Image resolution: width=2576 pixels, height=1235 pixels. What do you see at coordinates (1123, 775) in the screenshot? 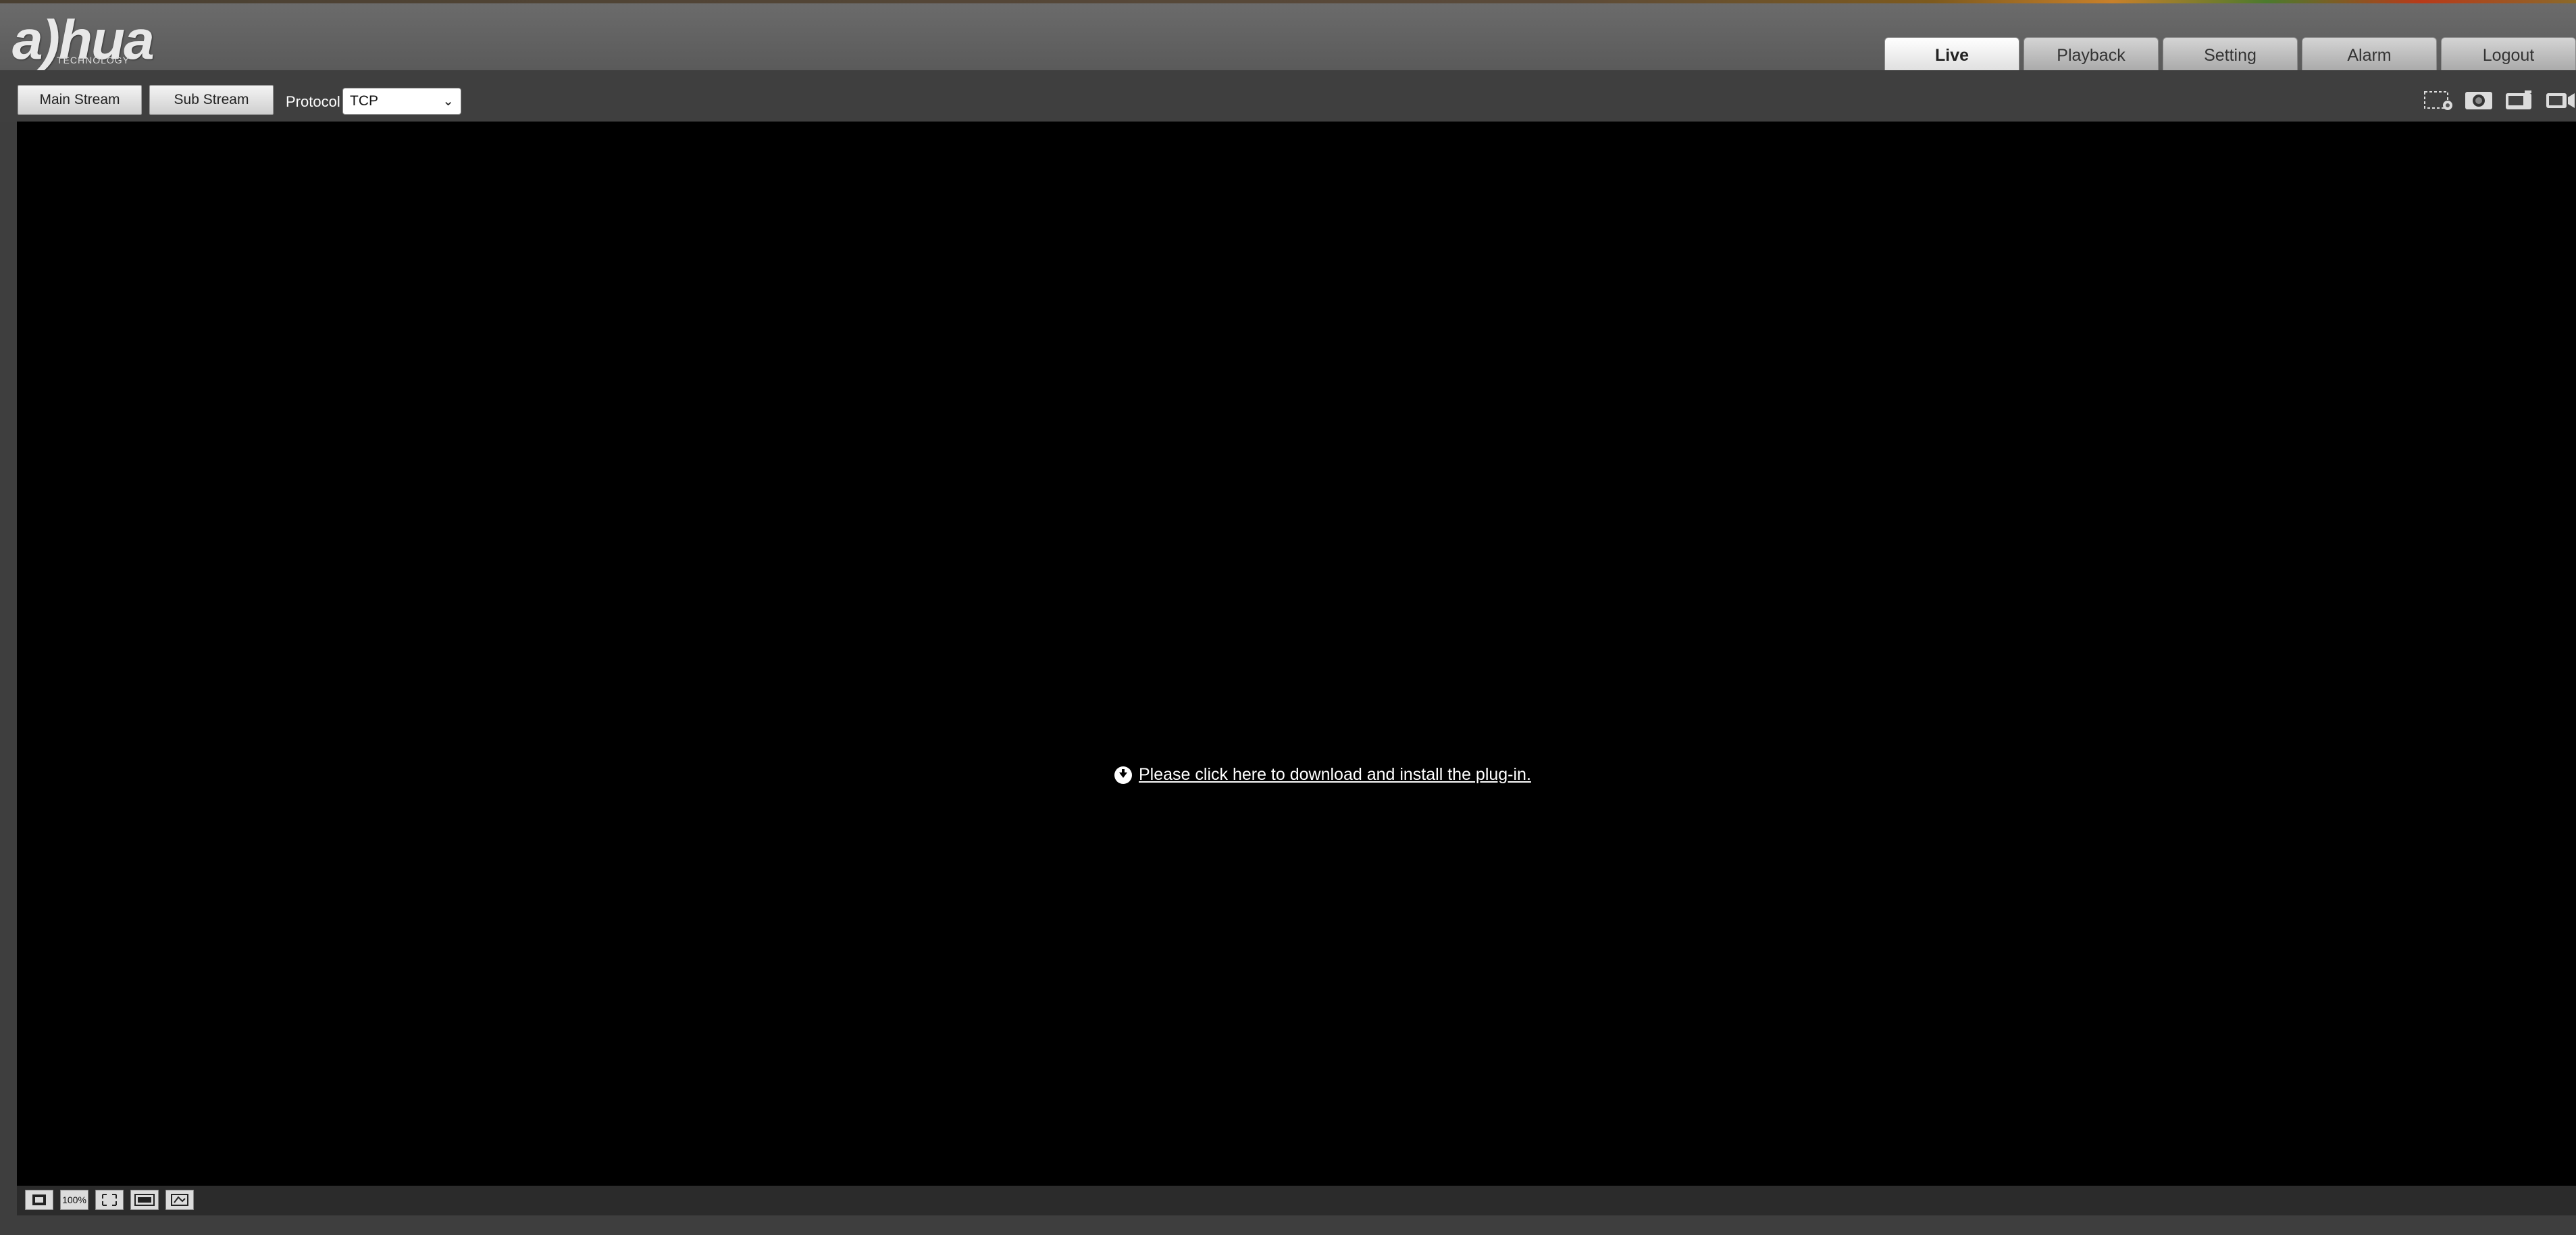
I see `download-icon` at bounding box center [1123, 775].